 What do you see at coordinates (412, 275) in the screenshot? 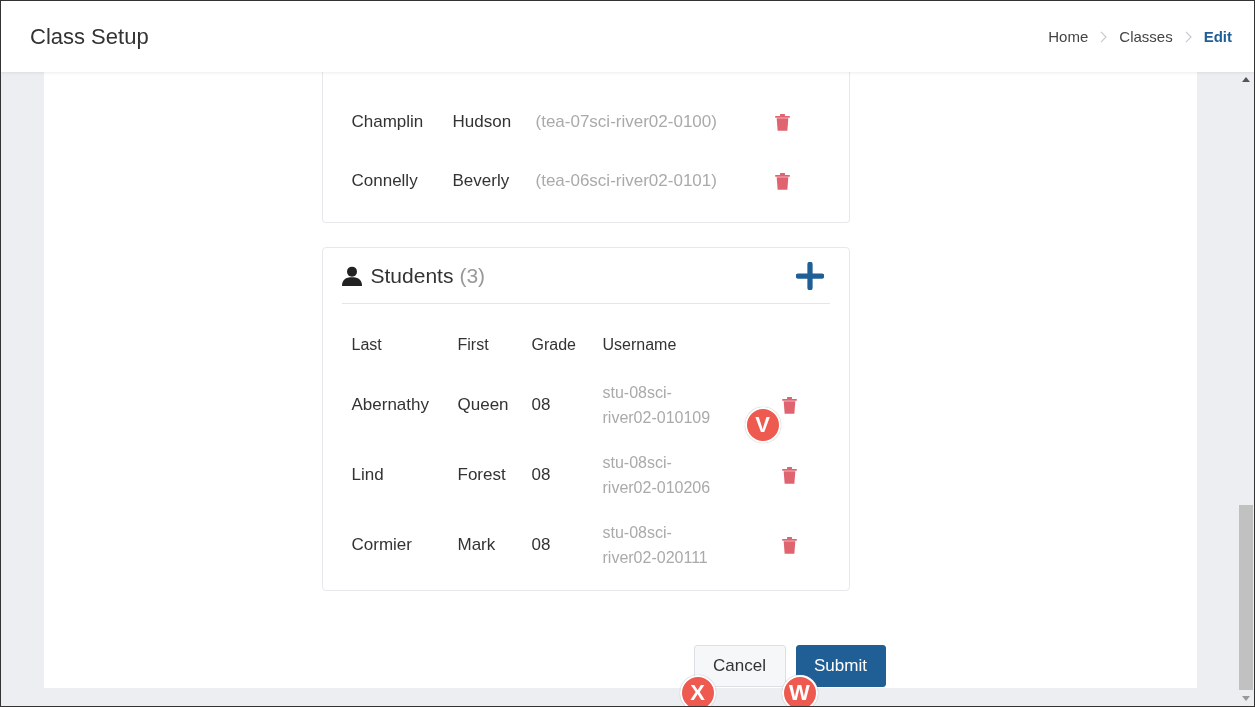
I see `card-title: Students` at bounding box center [412, 275].